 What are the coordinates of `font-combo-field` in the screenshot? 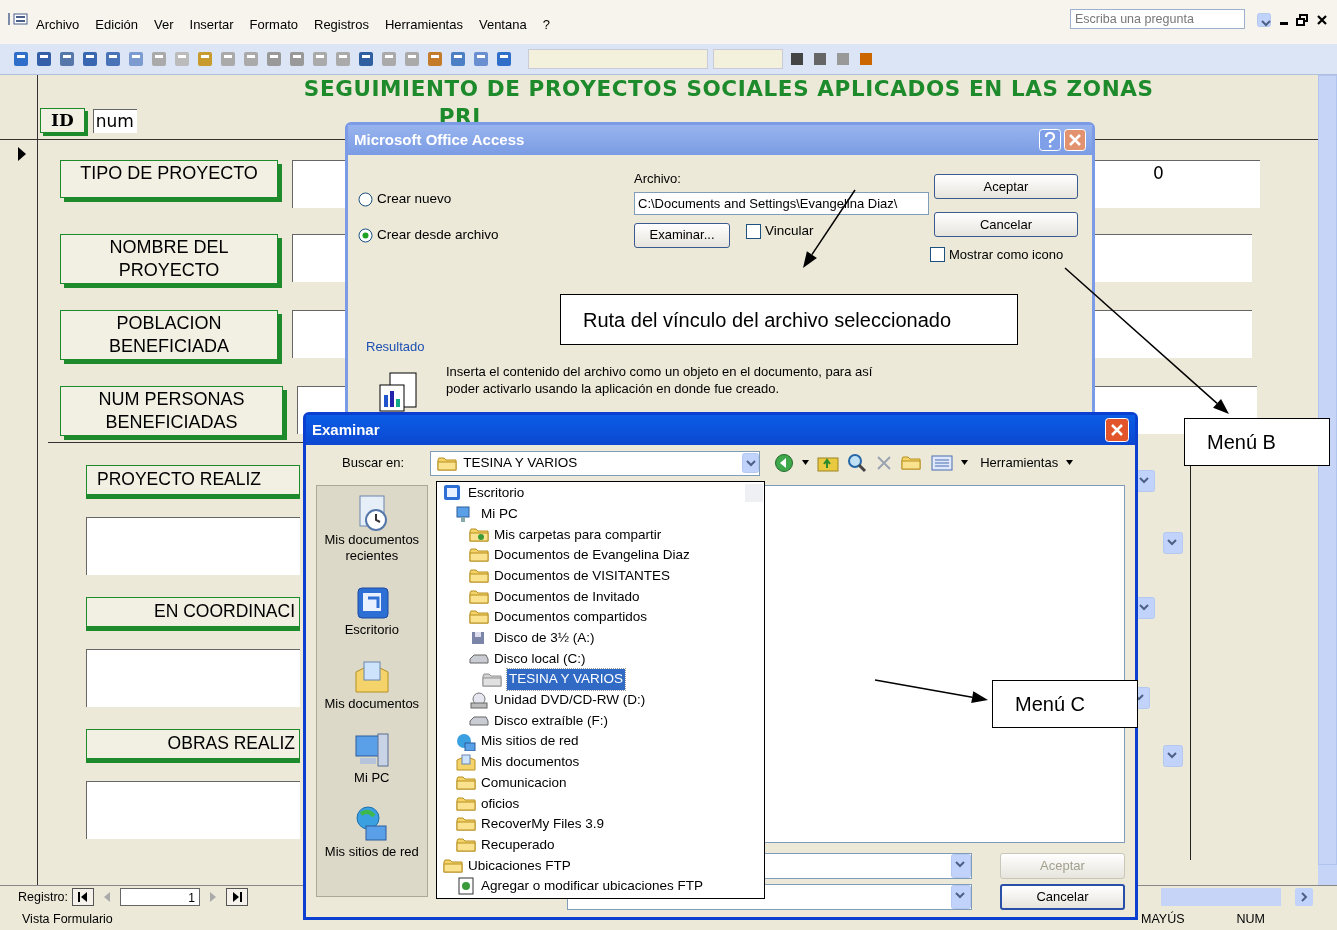 It's located at (618, 59).